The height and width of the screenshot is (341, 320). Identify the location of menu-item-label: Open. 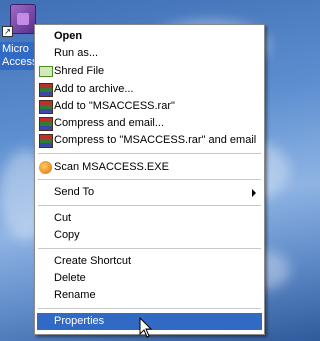
(68, 36).